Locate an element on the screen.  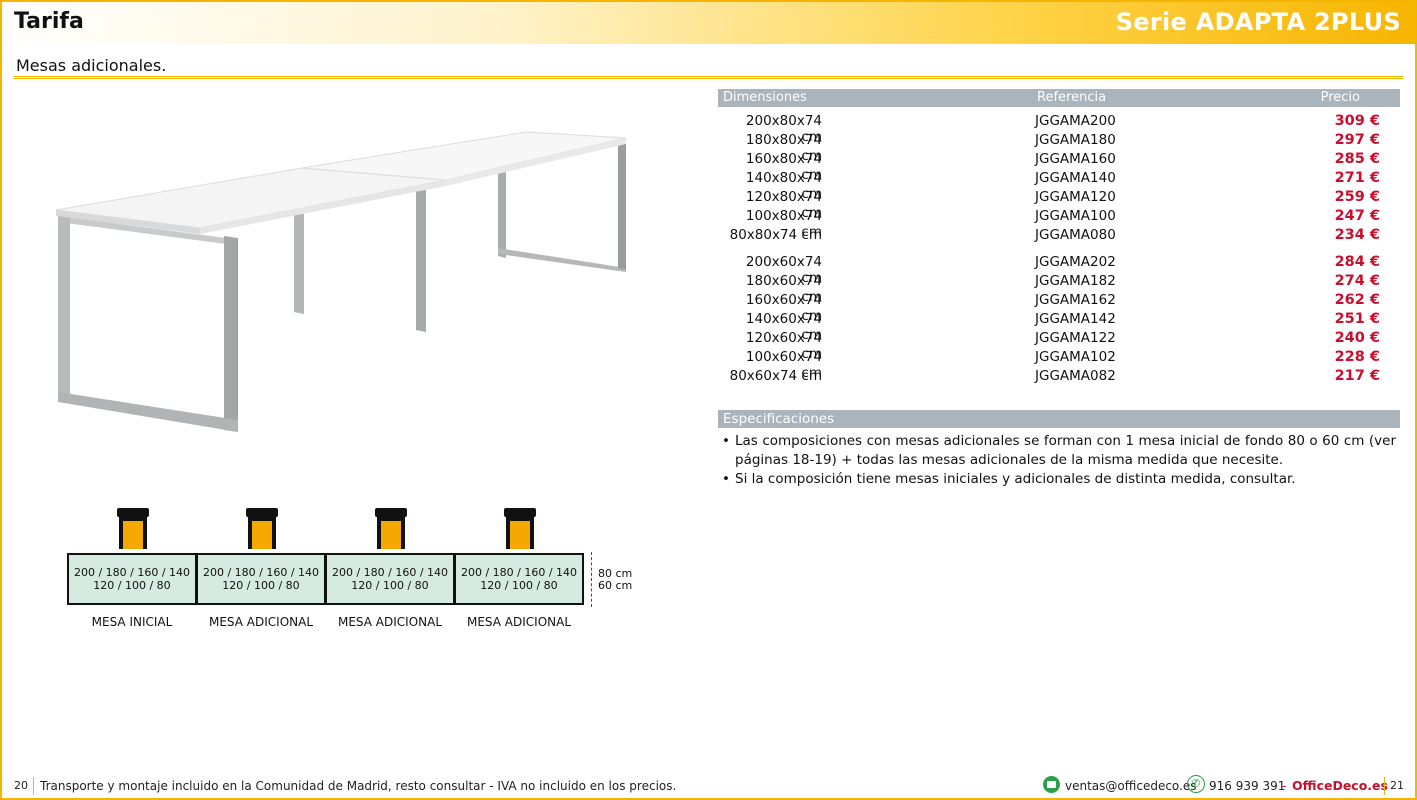
row-reference: JGGAMA140 is located at coordinates (1075, 178).